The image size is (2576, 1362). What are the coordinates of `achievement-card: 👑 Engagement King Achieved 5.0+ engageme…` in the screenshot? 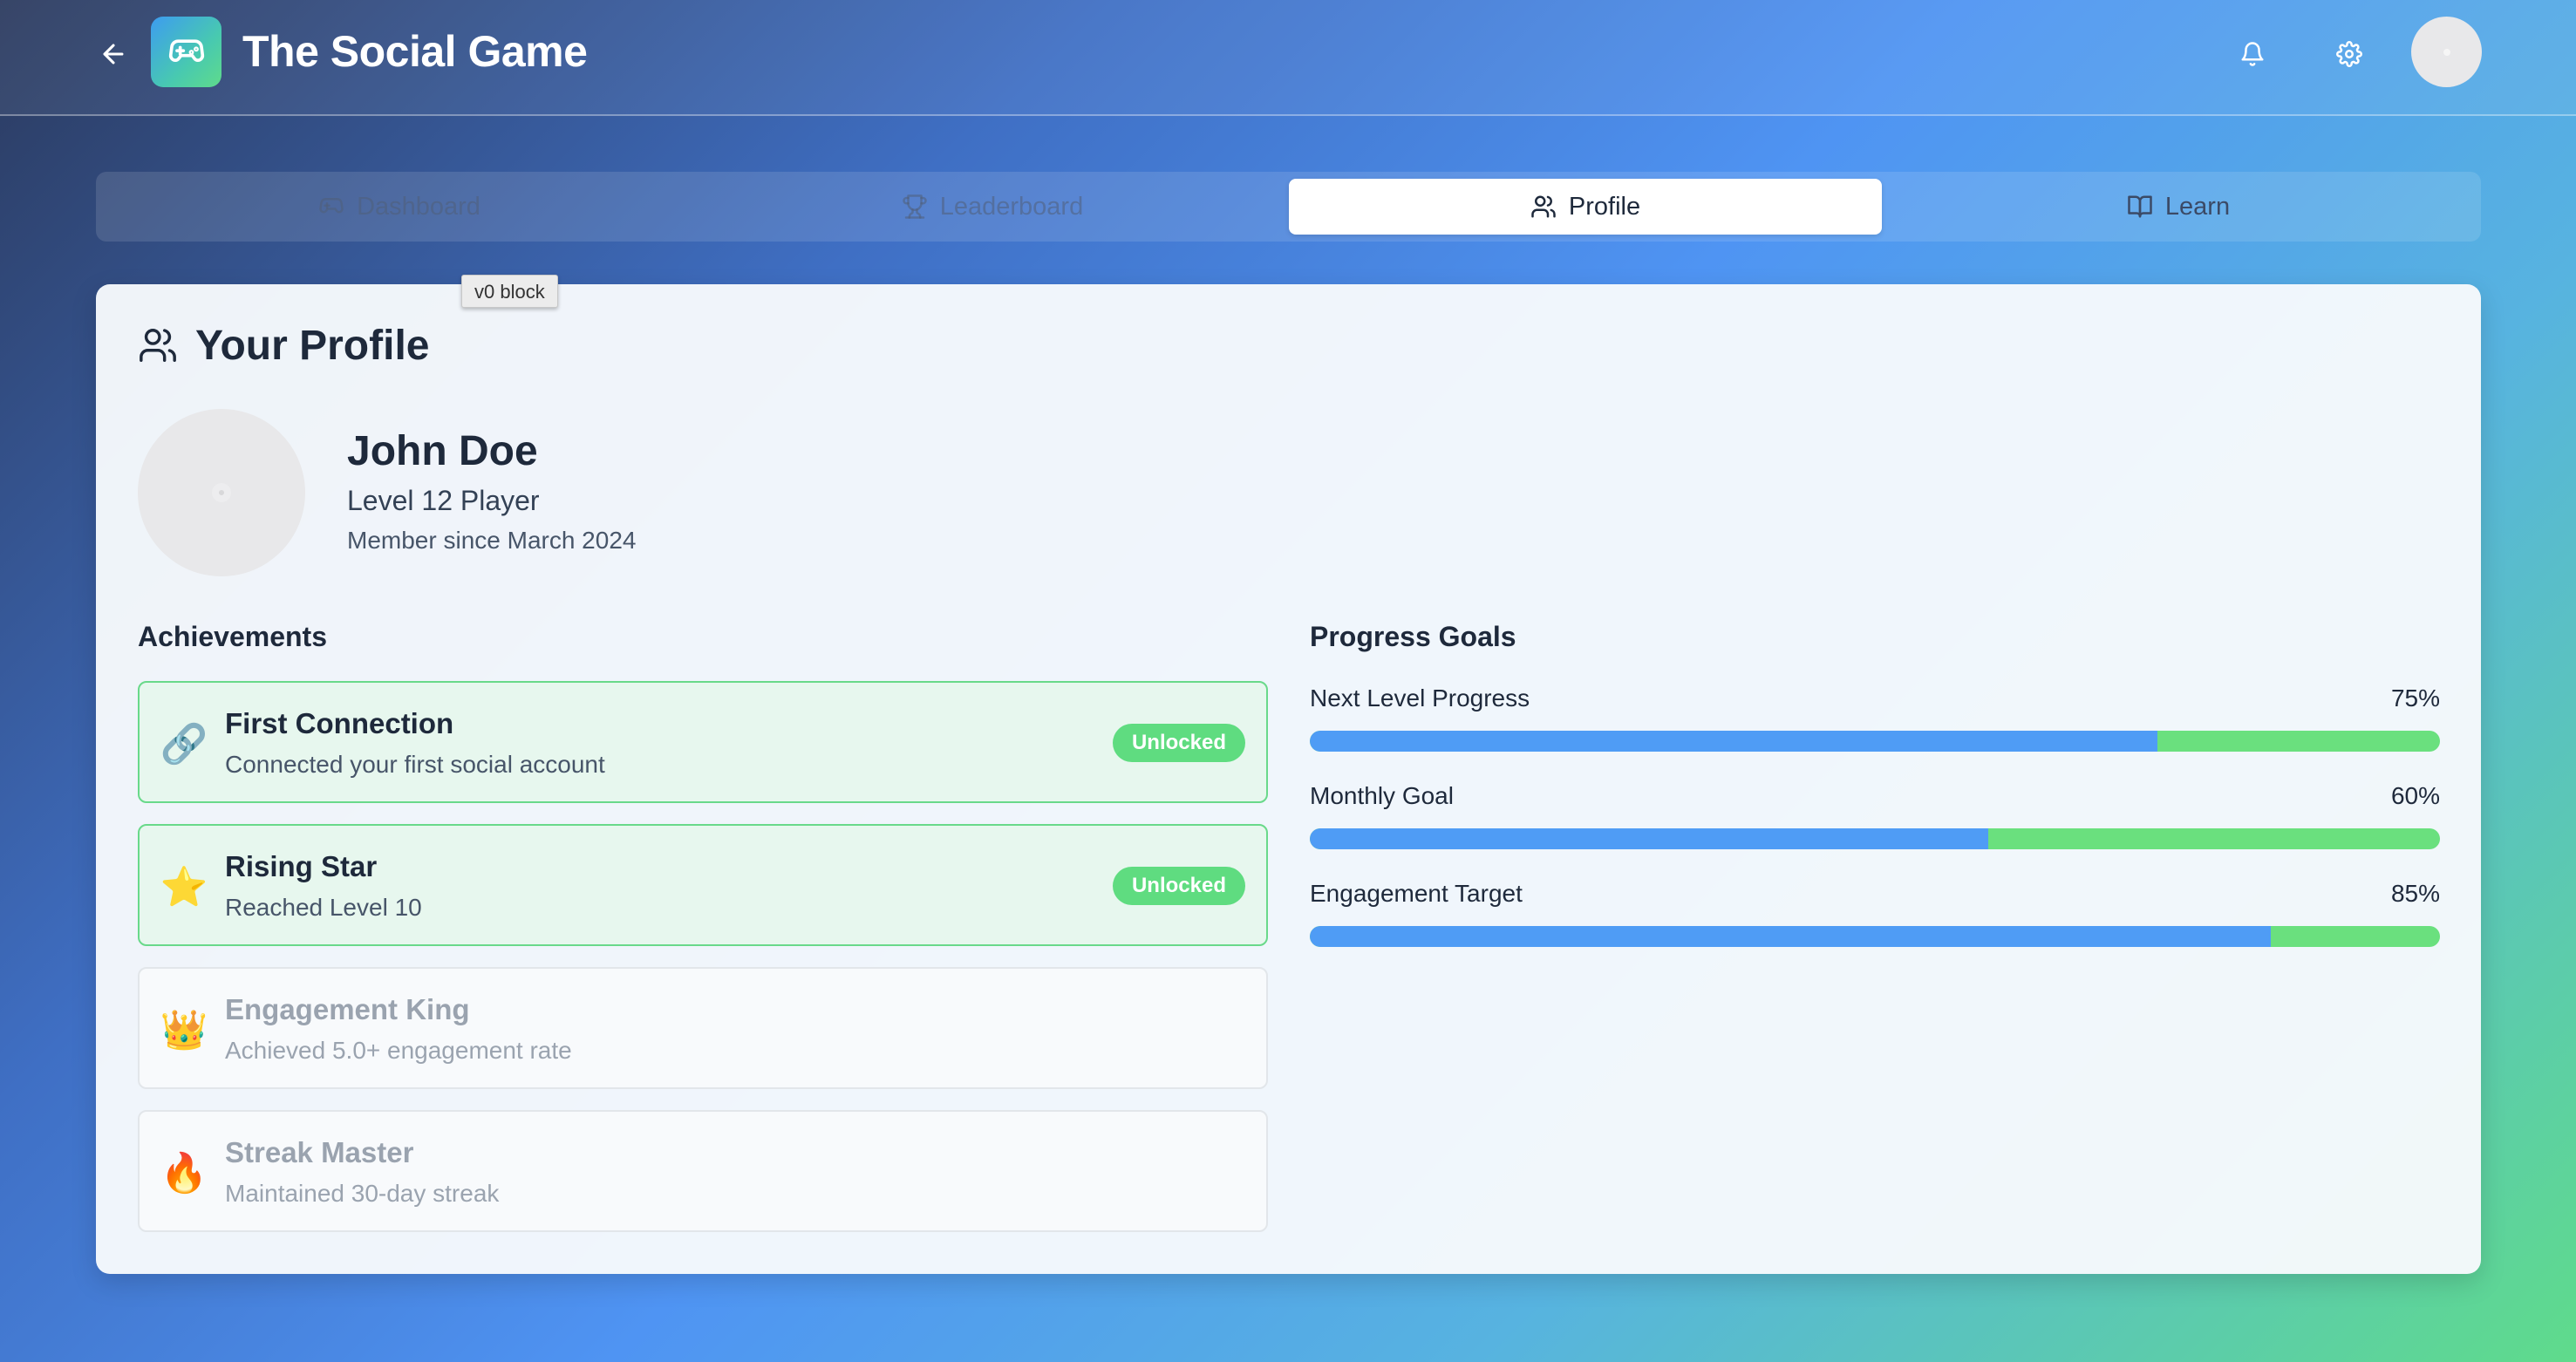 It's located at (703, 1028).